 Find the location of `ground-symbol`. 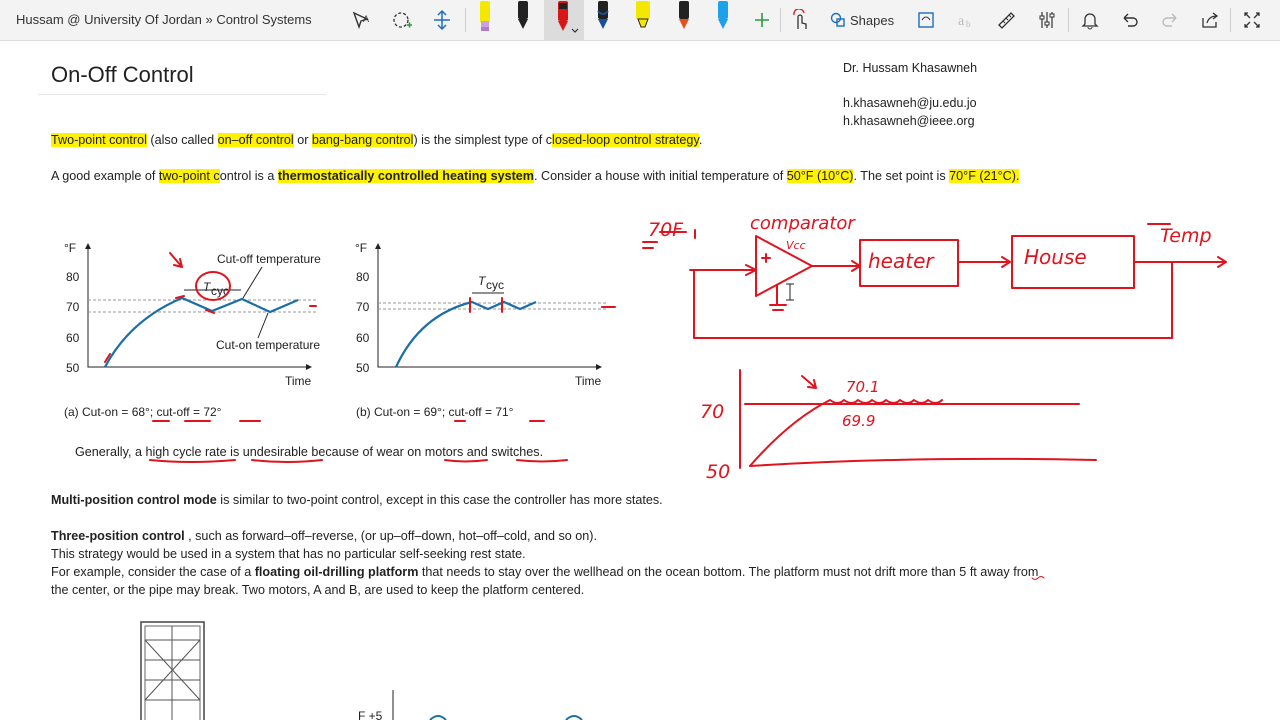

ground-symbol is located at coordinates (778, 297).